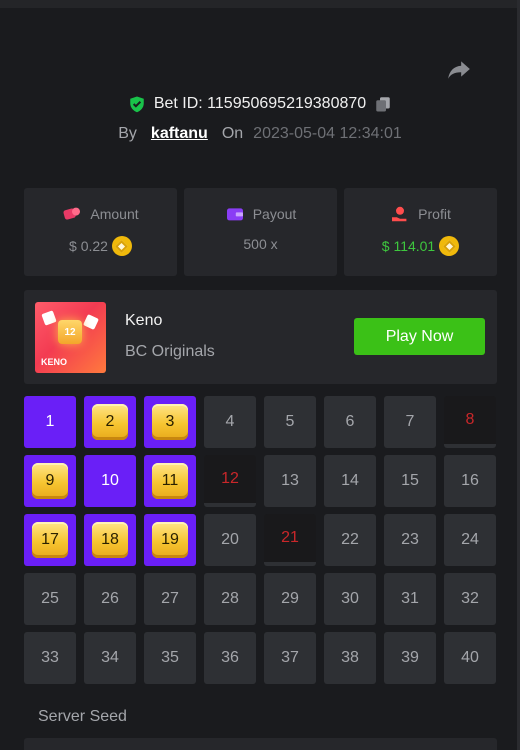 The image size is (520, 750). I want to click on username-link: kaftanu, so click(179, 134).